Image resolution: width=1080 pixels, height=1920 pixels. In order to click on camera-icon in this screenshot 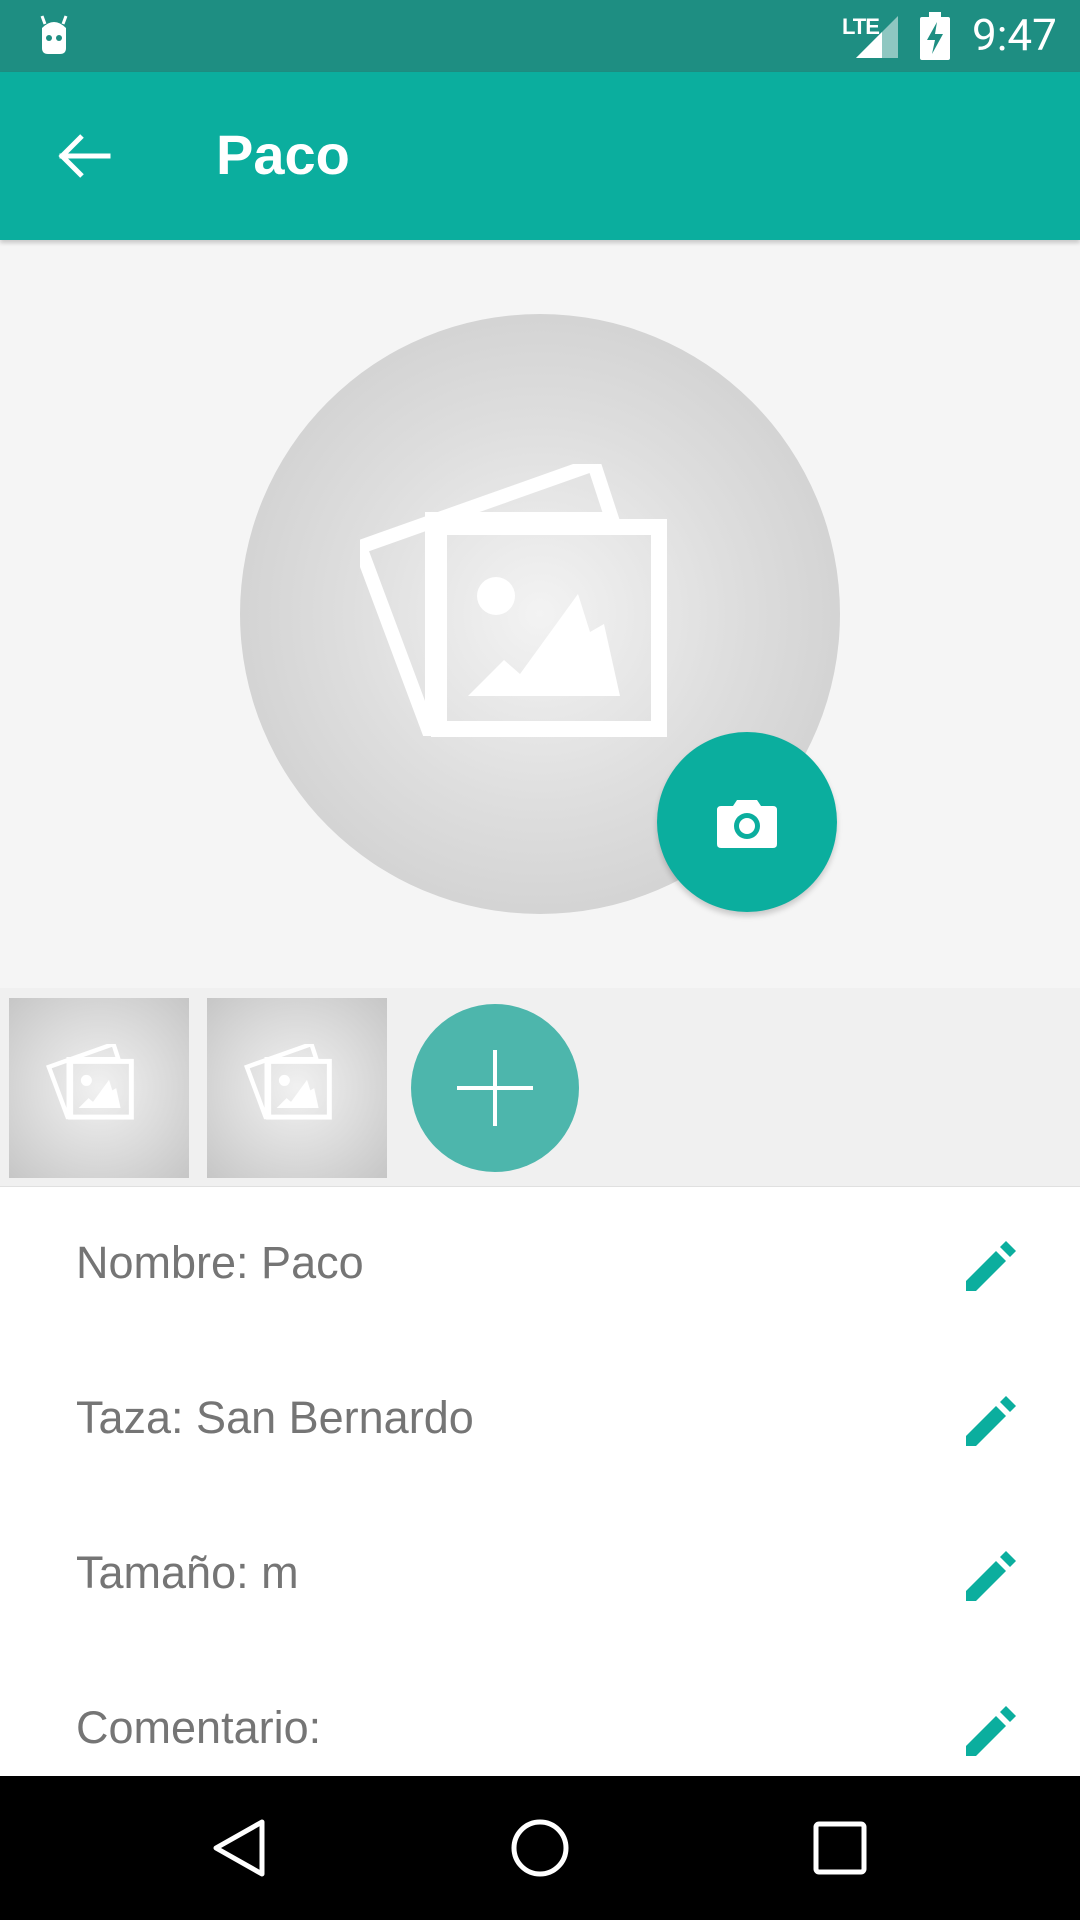, I will do `click(747, 824)`.